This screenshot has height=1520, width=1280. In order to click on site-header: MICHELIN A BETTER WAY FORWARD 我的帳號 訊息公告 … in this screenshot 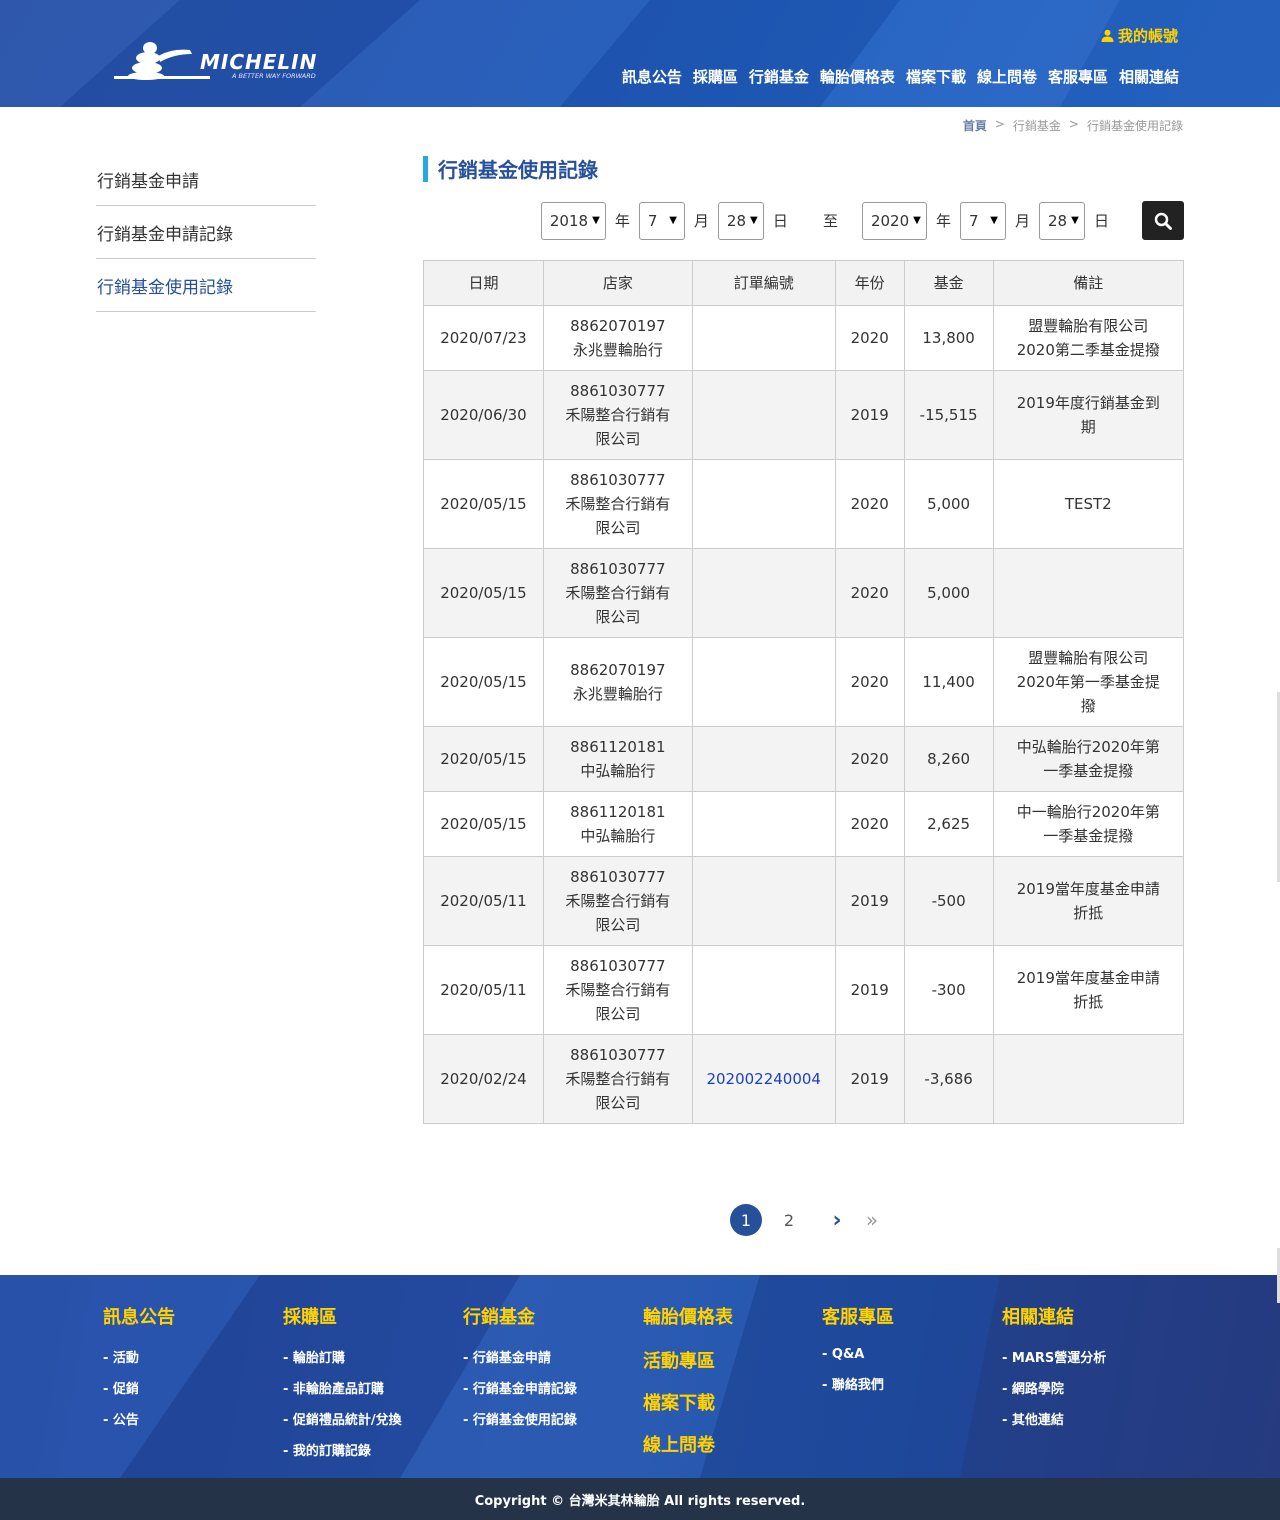, I will do `click(640, 53)`.